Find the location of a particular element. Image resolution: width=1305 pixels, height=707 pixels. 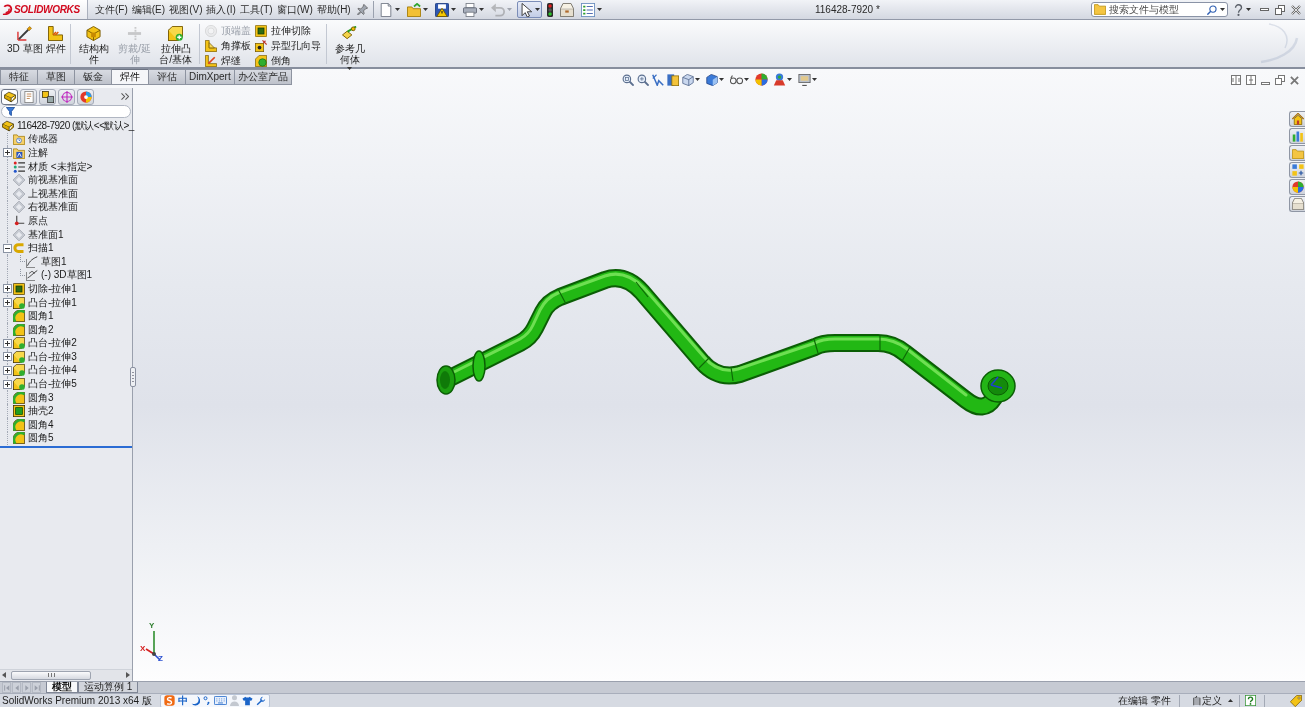

tree-item: 草图1 is located at coordinates (54, 261).